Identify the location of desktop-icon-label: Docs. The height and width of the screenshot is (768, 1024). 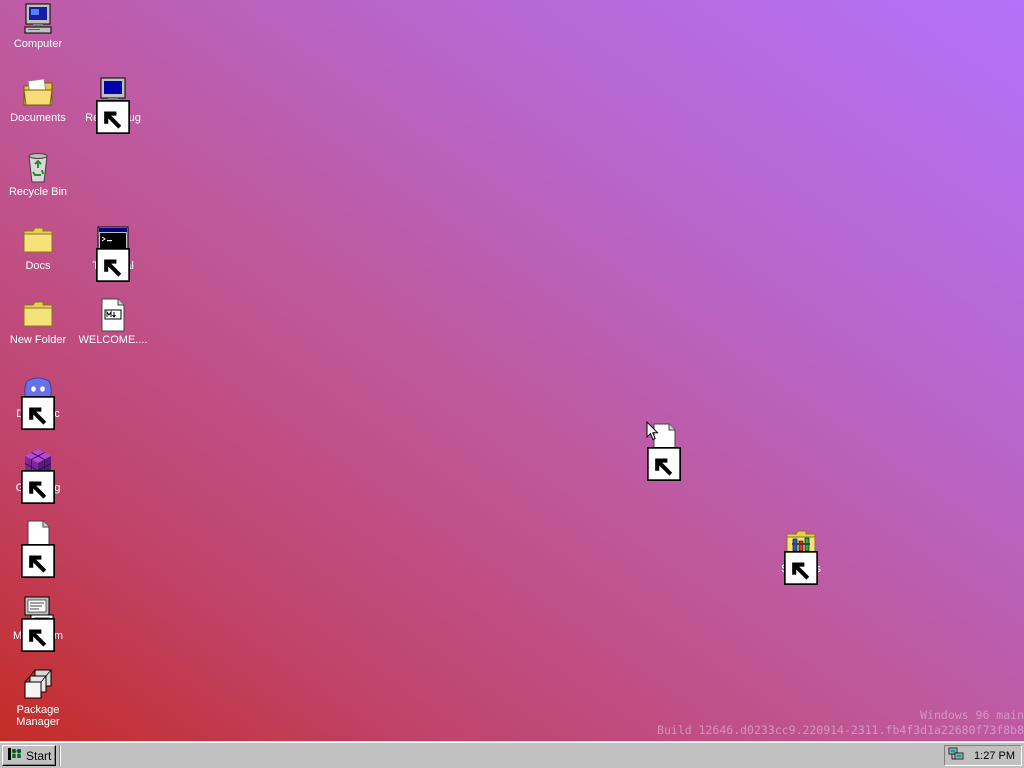
(38, 266).